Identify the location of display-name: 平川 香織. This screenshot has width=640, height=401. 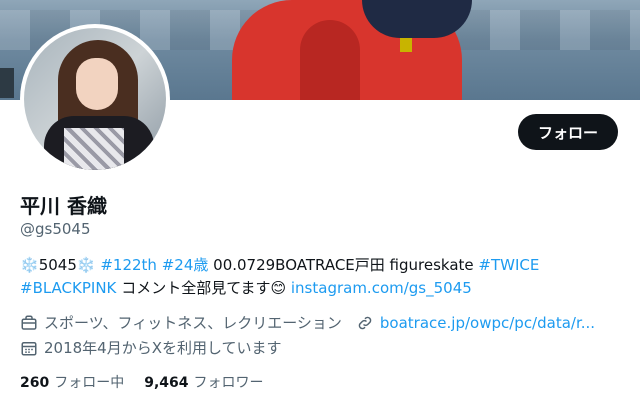
(63, 206).